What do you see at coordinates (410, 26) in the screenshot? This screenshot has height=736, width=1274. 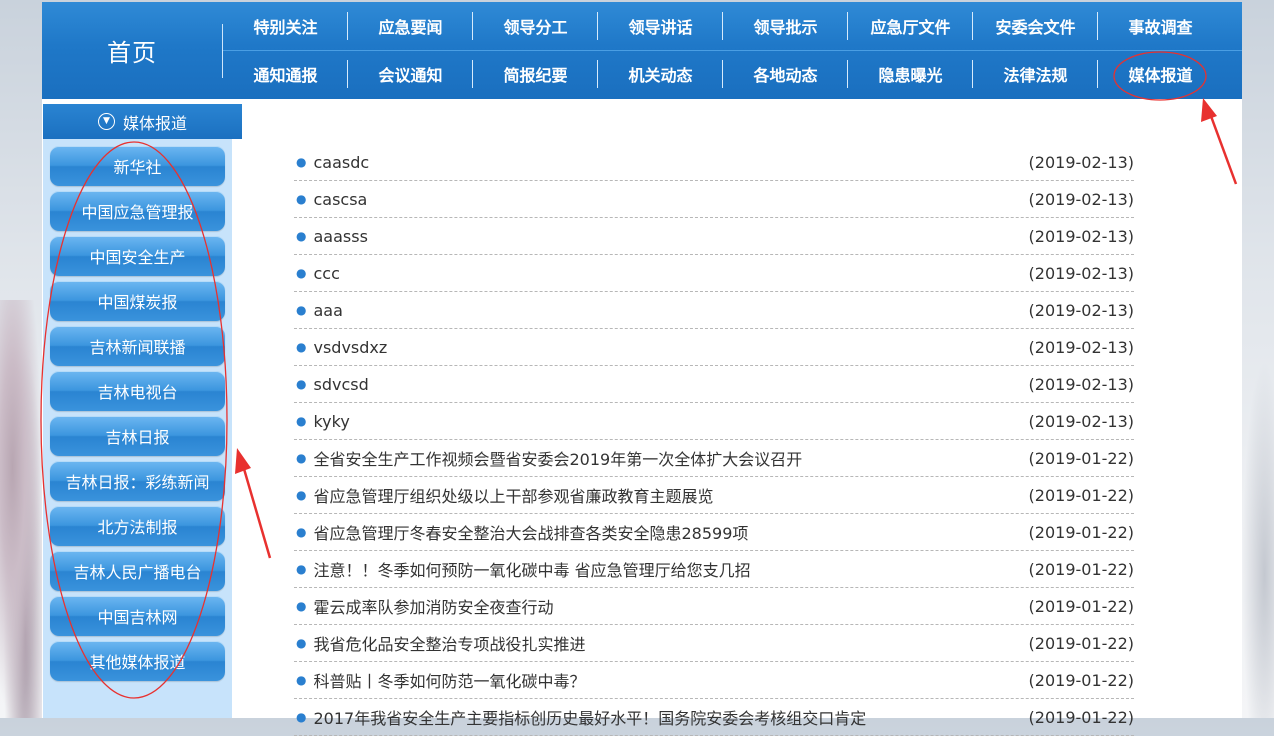 I see `nav-item-emergency-news: 应急要闻` at bounding box center [410, 26].